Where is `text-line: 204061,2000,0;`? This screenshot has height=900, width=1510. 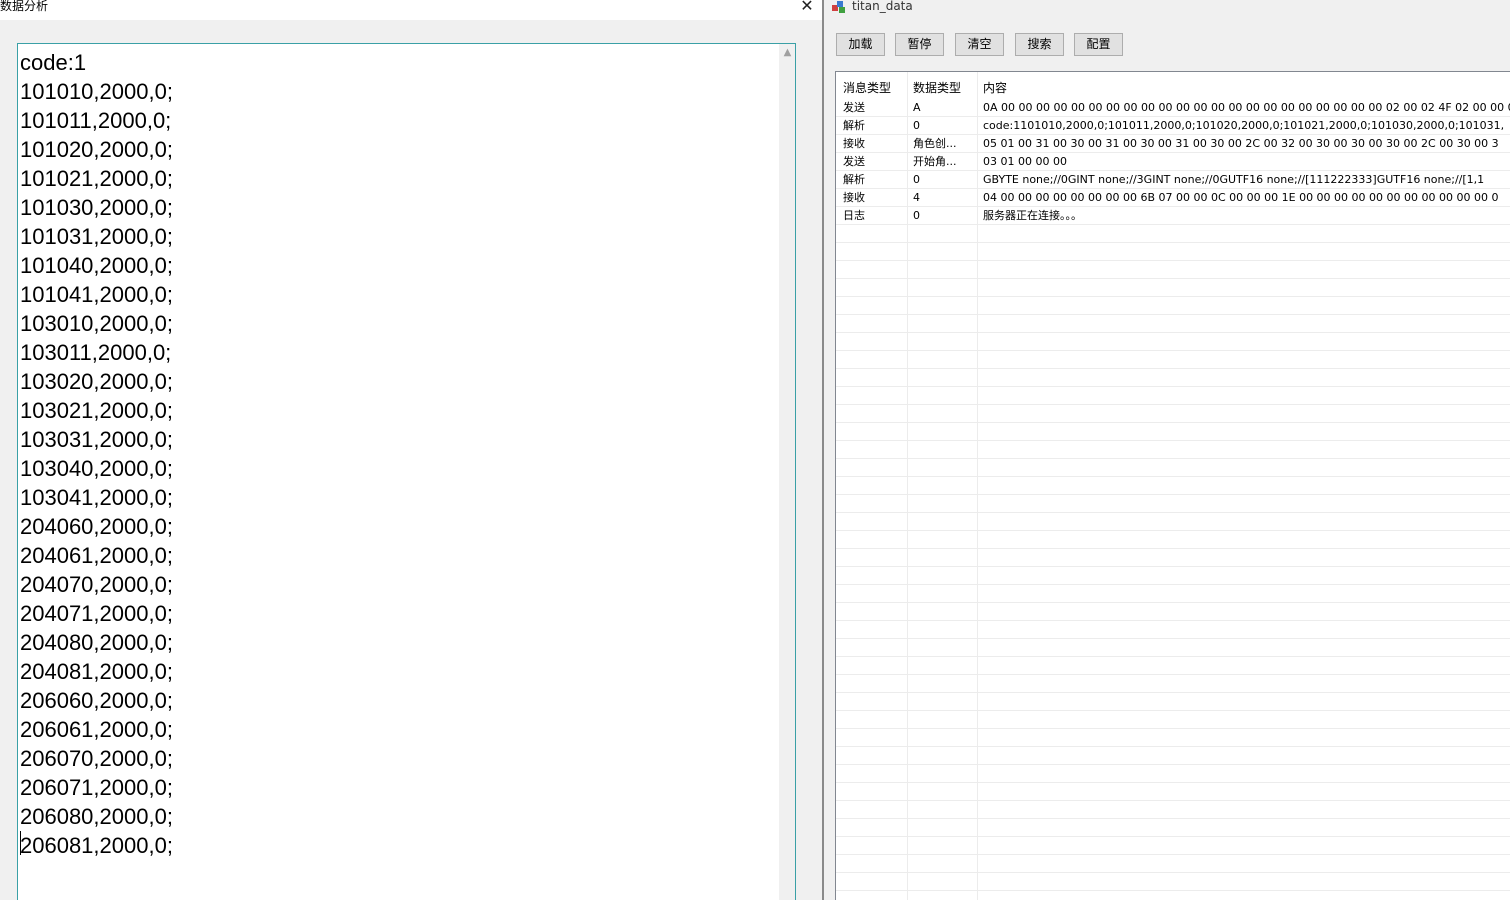 text-line: 204061,2000,0; is located at coordinates (96, 555).